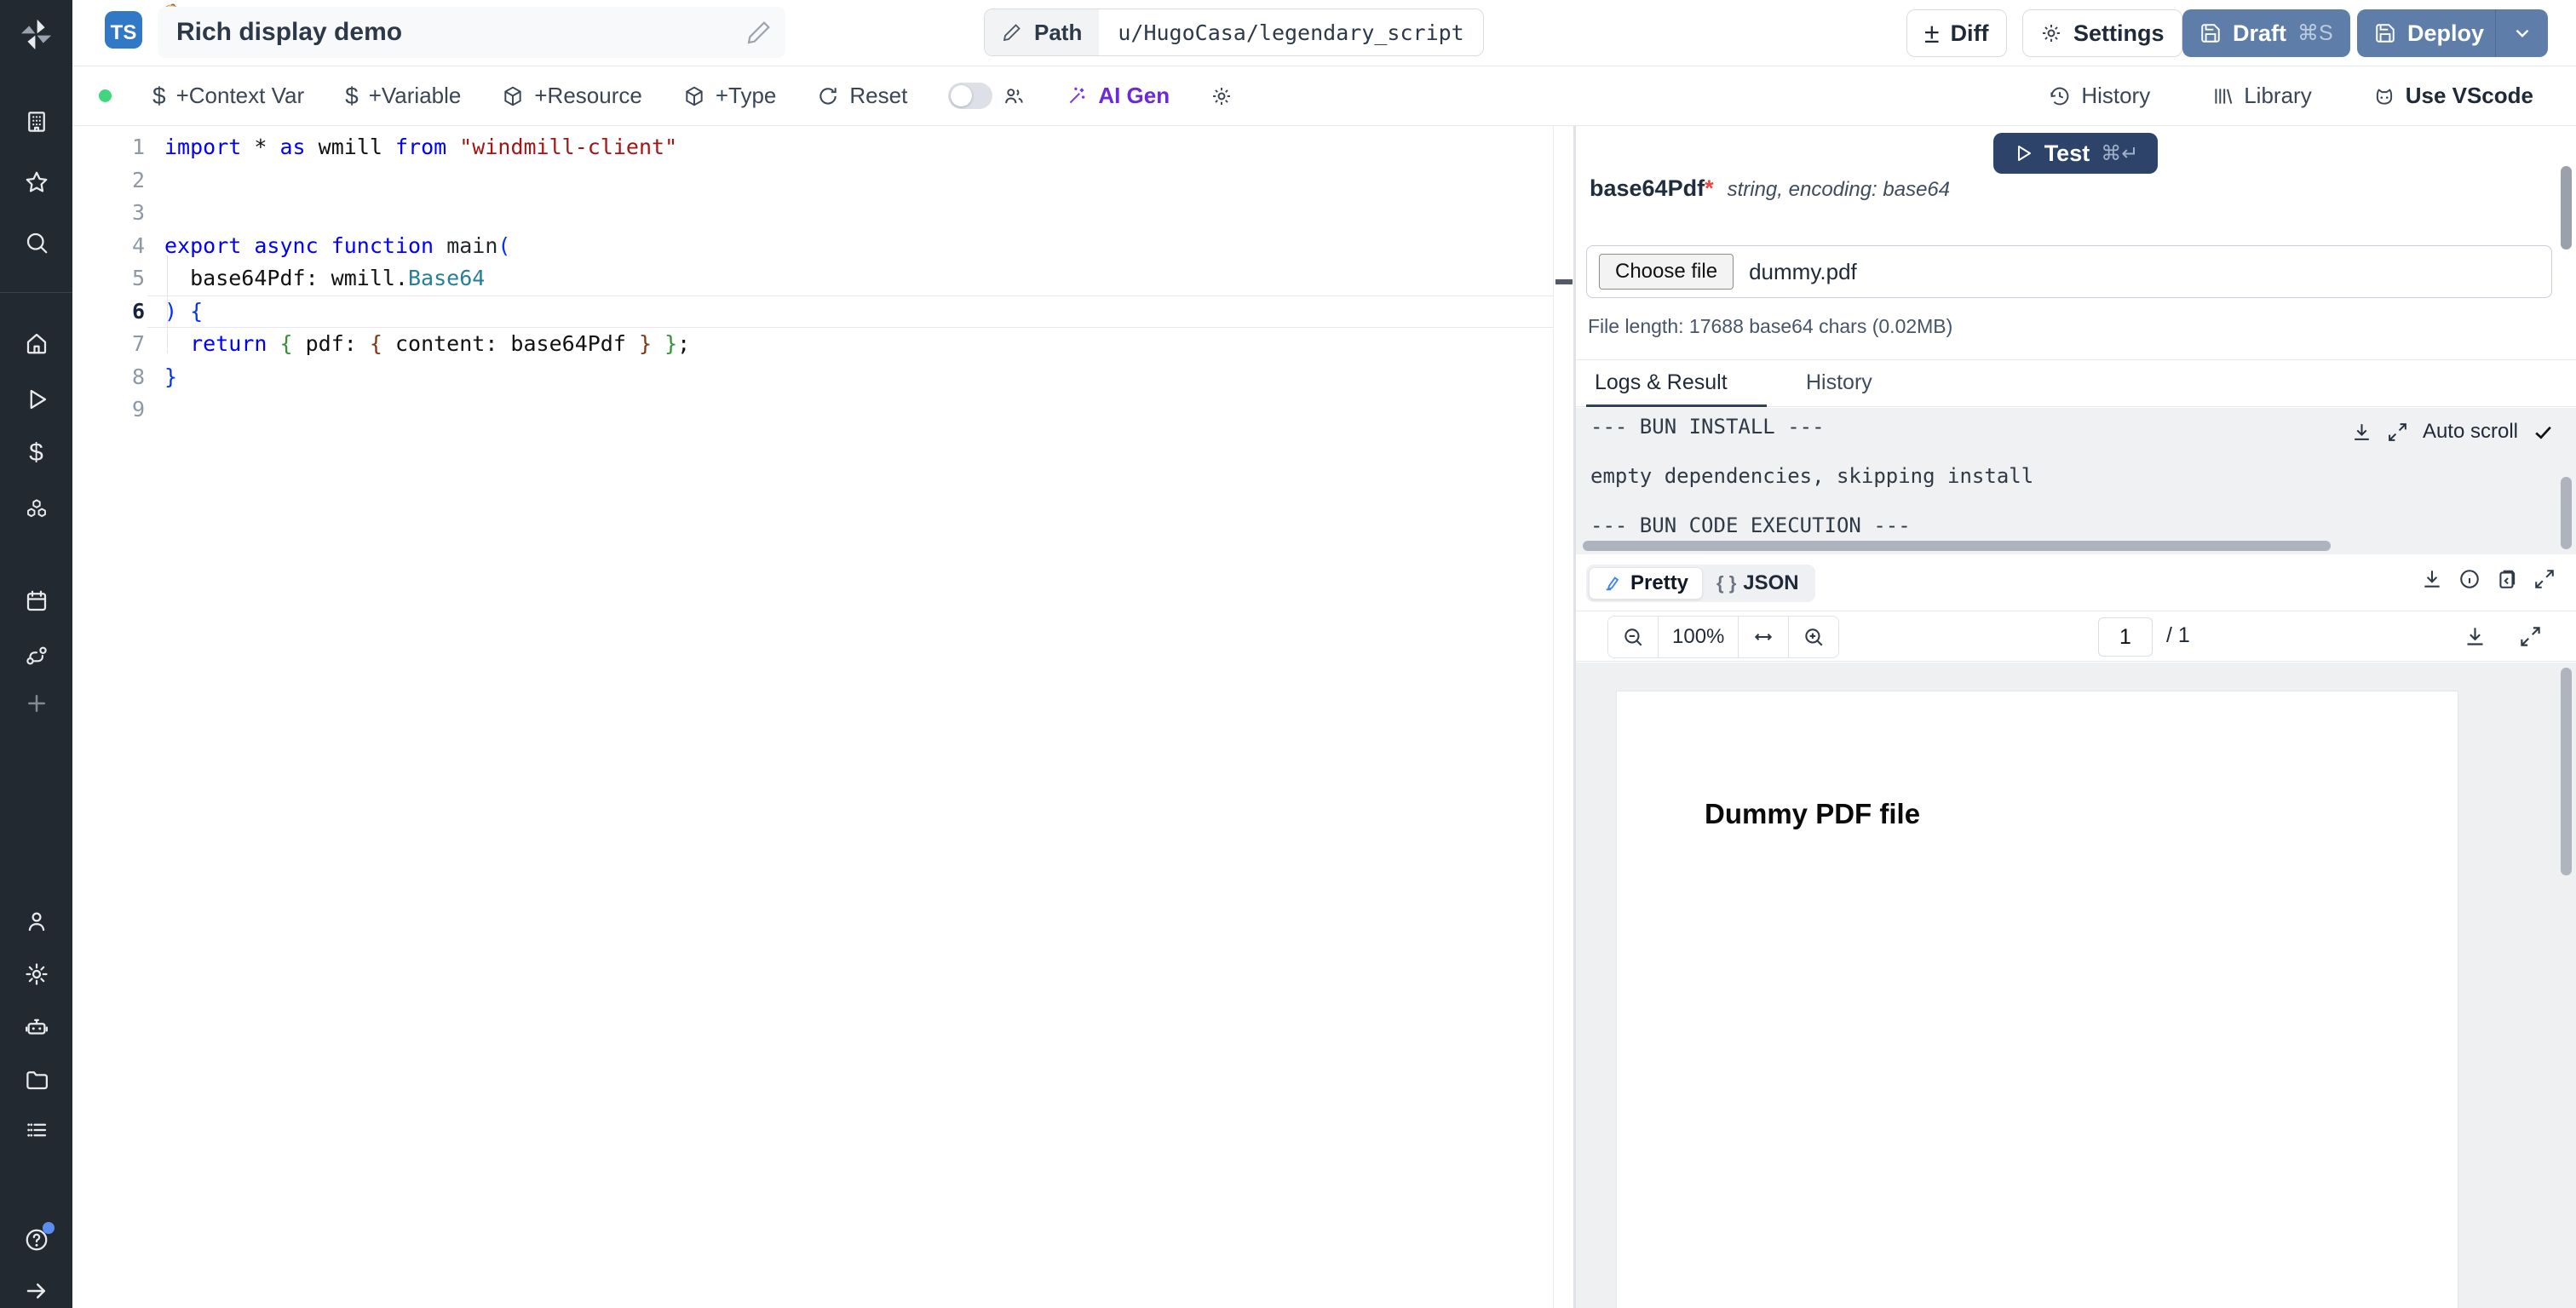 This screenshot has height=1308, width=2576. What do you see at coordinates (1957, 546) in the screenshot?
I see `logs-horizontal-scrollbar` at bounding box center [1957, 546].